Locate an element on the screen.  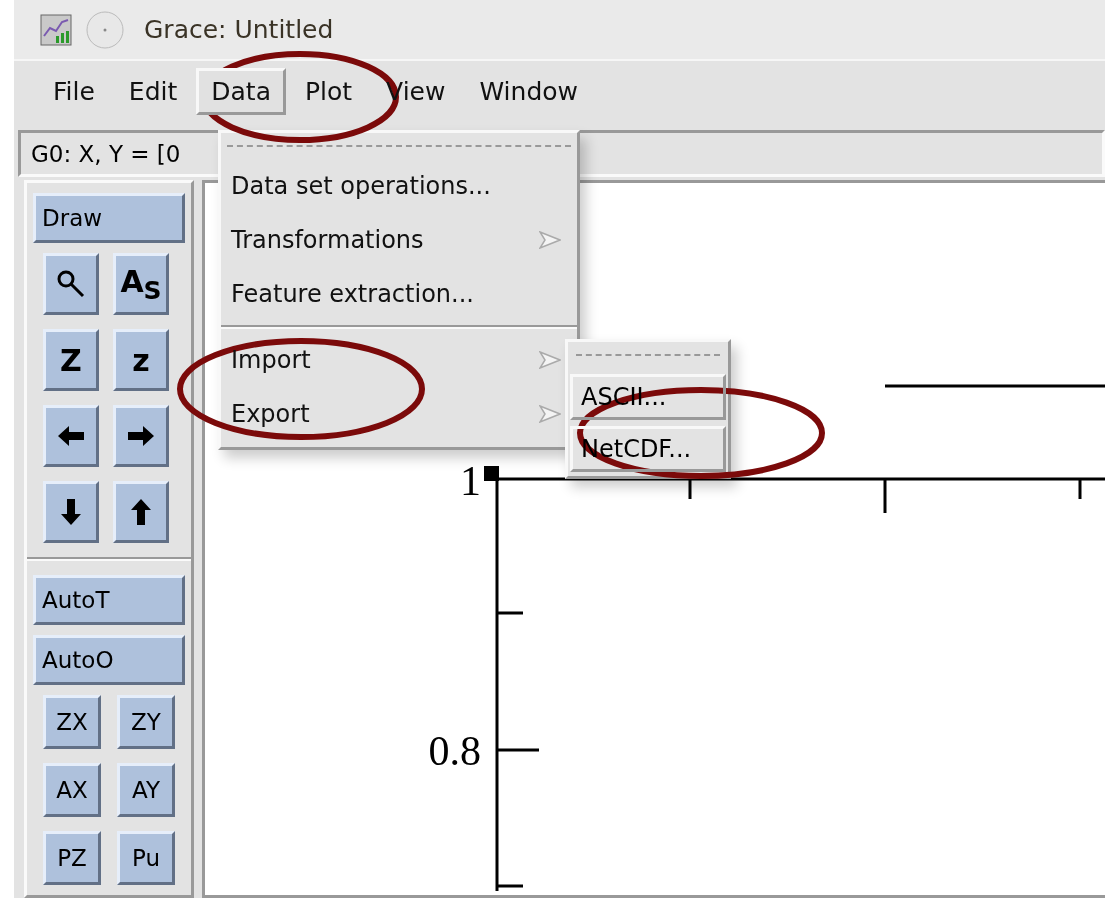
auto-button: AutoO is located at coordinates (109, 660).